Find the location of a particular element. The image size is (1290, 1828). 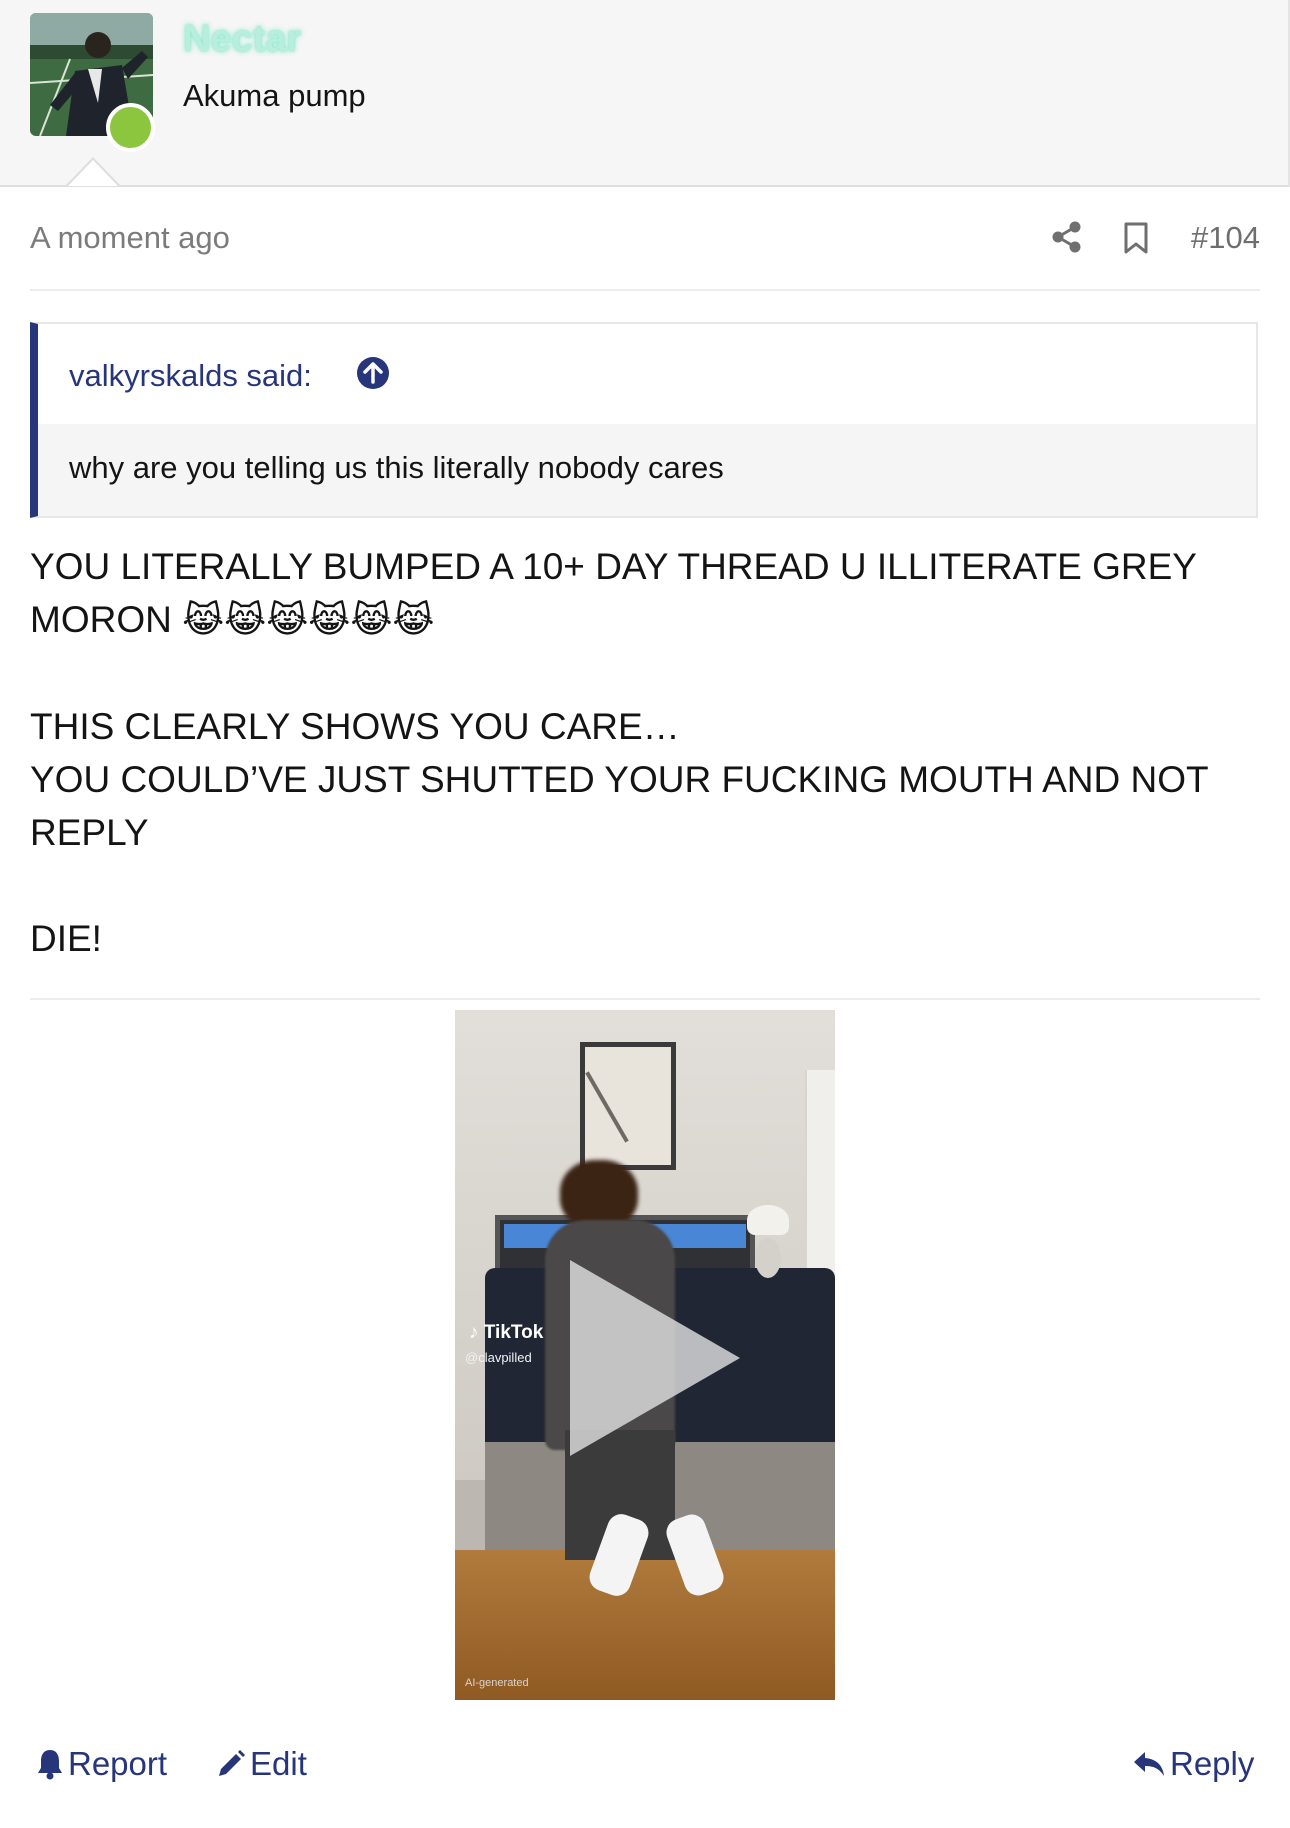

online-status-indicator is located at coordinates (130, 127).